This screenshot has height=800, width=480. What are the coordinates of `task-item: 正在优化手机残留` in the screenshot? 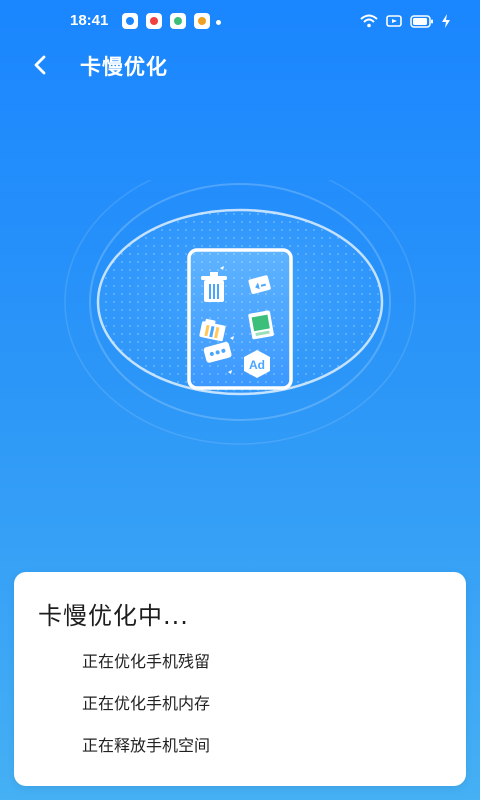 It's located at (146, 661).